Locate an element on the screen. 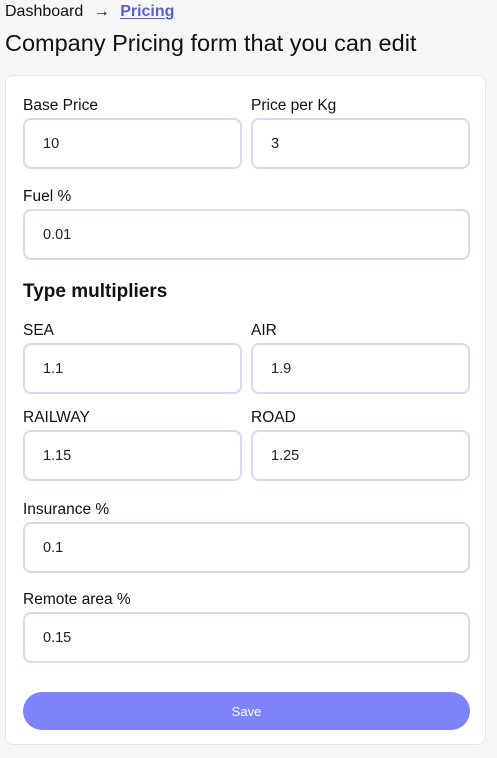  fuel-label: Fuel % is located at coordinates (47, 196).